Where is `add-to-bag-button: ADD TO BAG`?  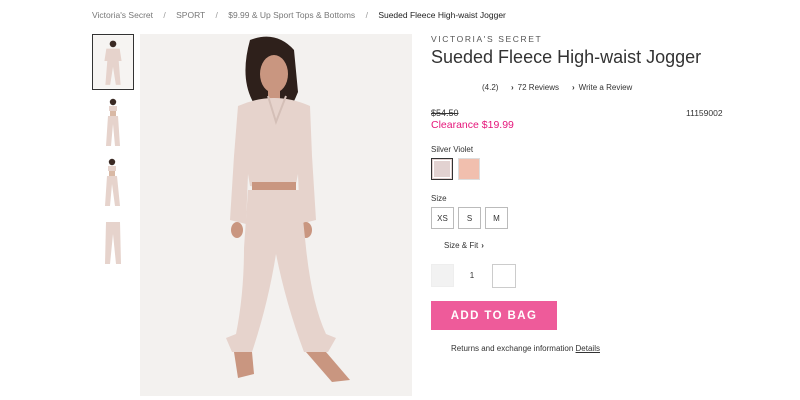
add-to-bag-button: ADD TO BAG is located at coordinates (494, 315).